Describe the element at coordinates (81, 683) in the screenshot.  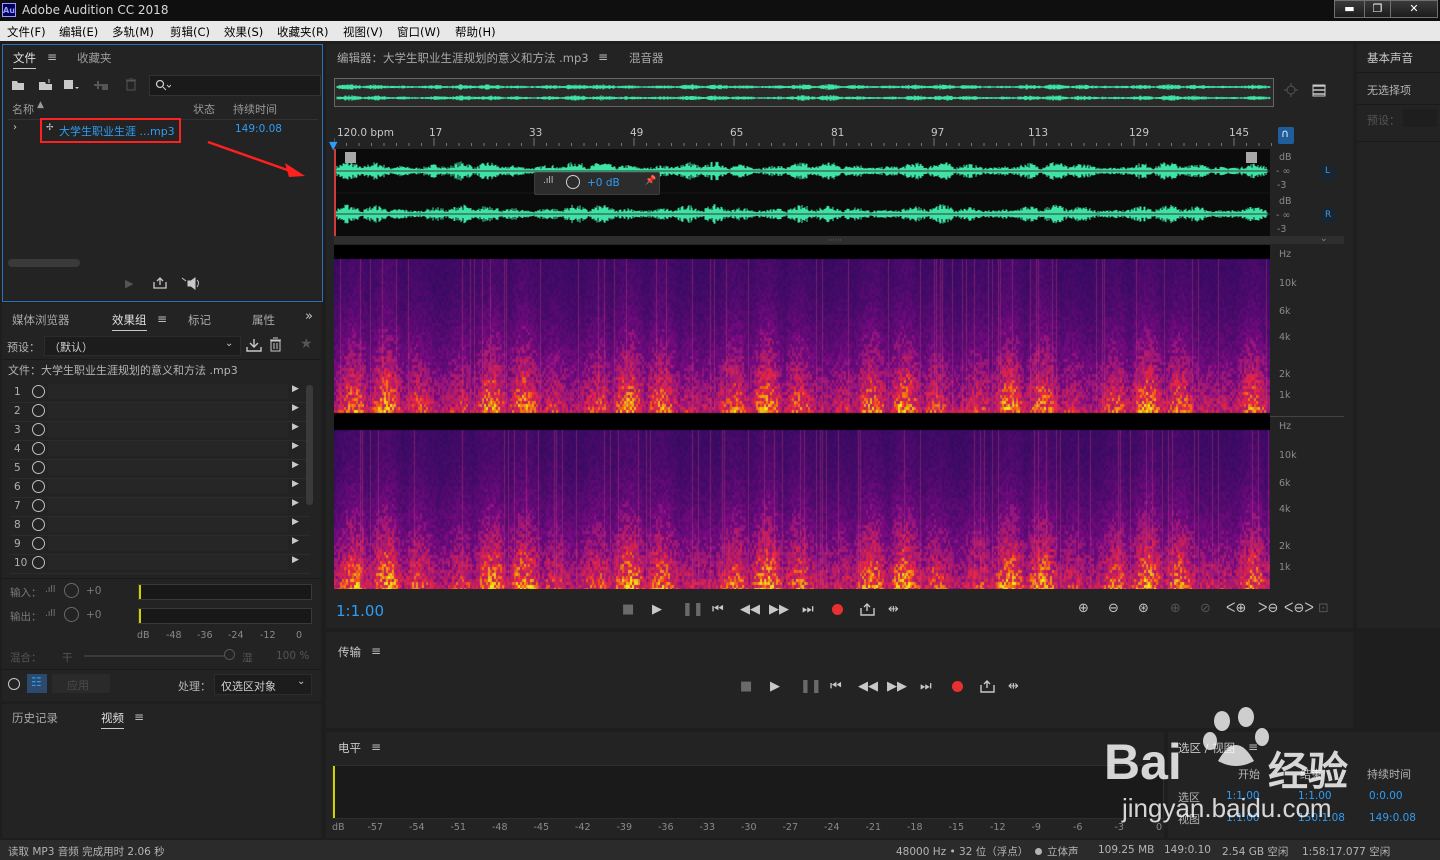
I see `apply-button: 应用` at that location.